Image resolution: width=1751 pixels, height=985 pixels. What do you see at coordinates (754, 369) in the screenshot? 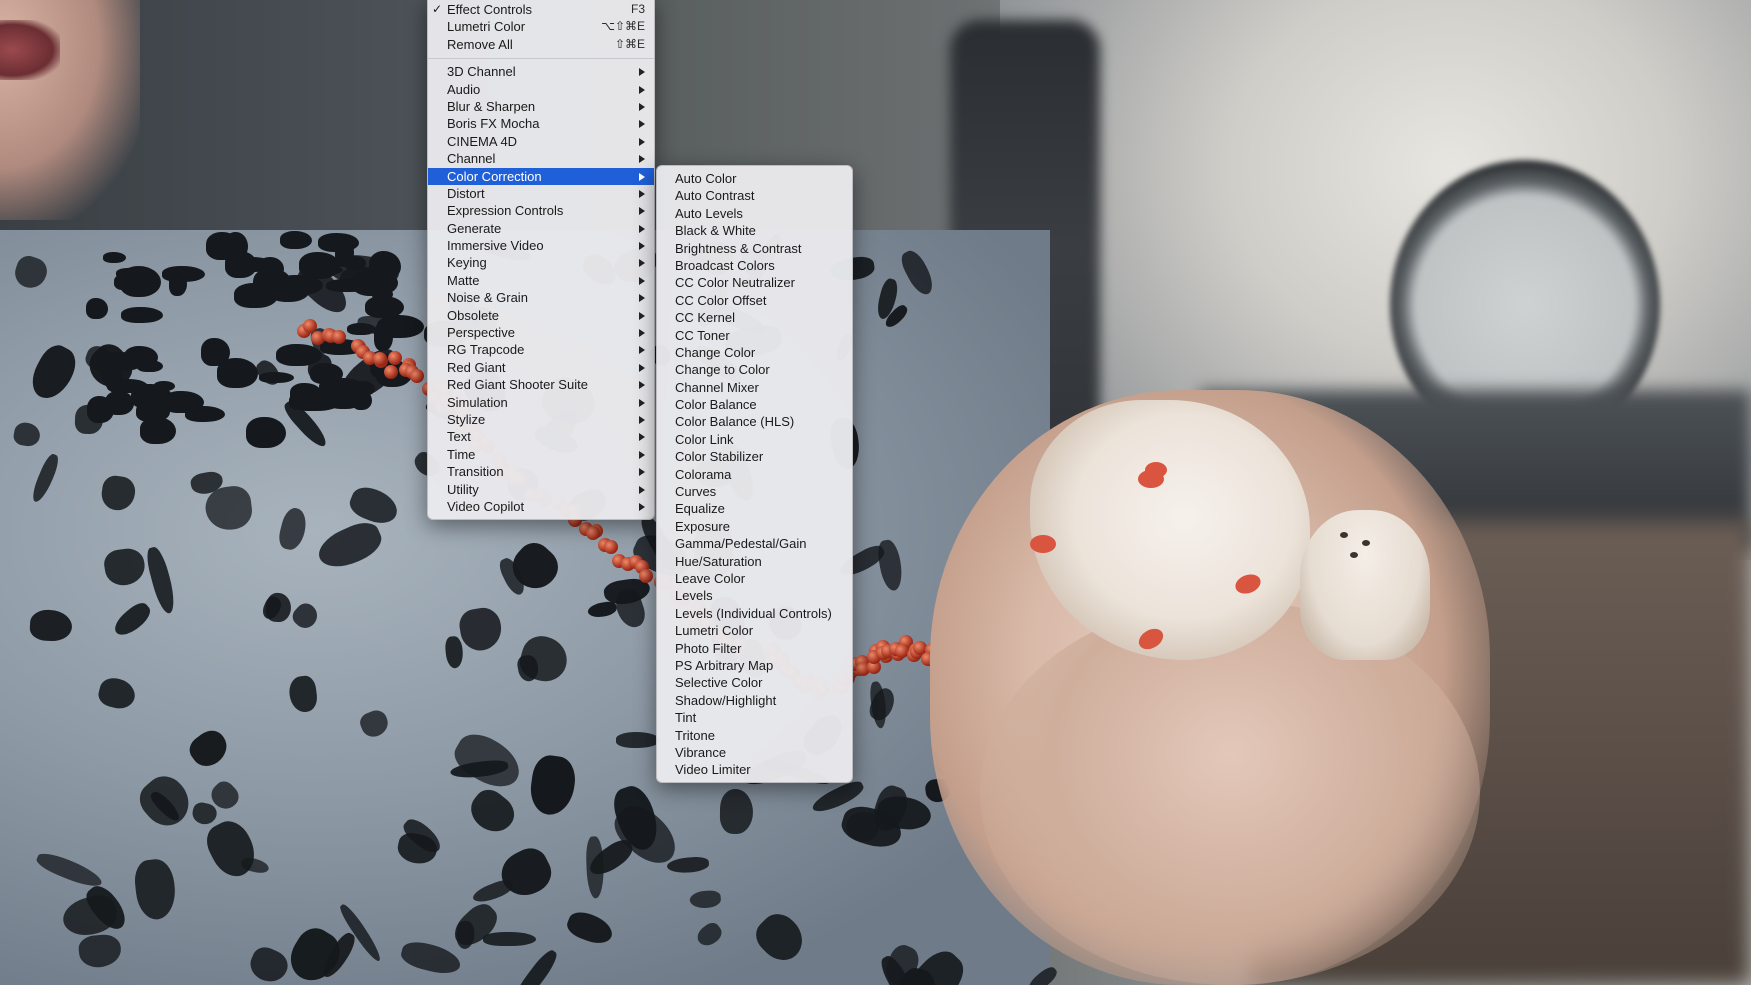
I see `submenu-item-change-to-color: Change to Color` at bounding box center [754, 369].